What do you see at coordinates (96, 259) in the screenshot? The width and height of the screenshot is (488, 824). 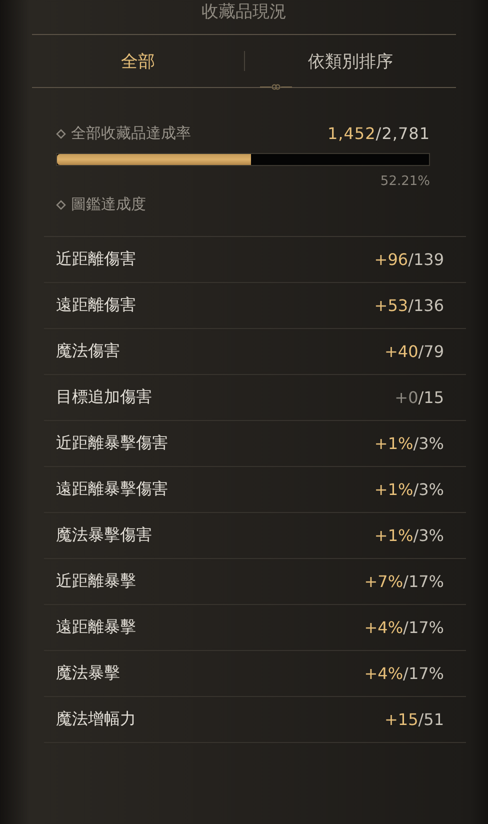 I see `stat-name: 近距離傷害` at bounding box center [96, 259].